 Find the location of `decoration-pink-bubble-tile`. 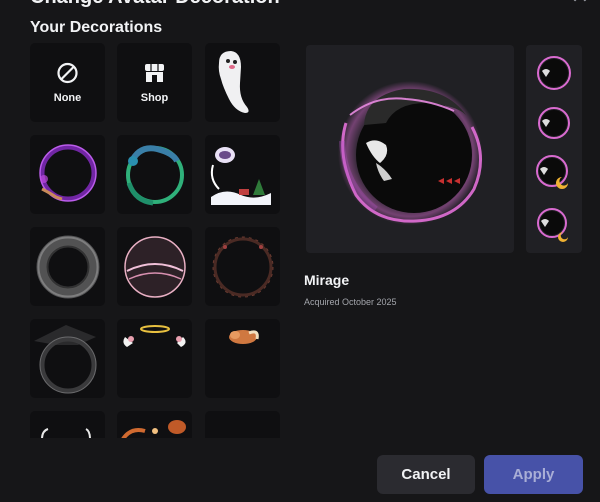

decoration-pink-bubble-tile is located at coordinates (154, 266).